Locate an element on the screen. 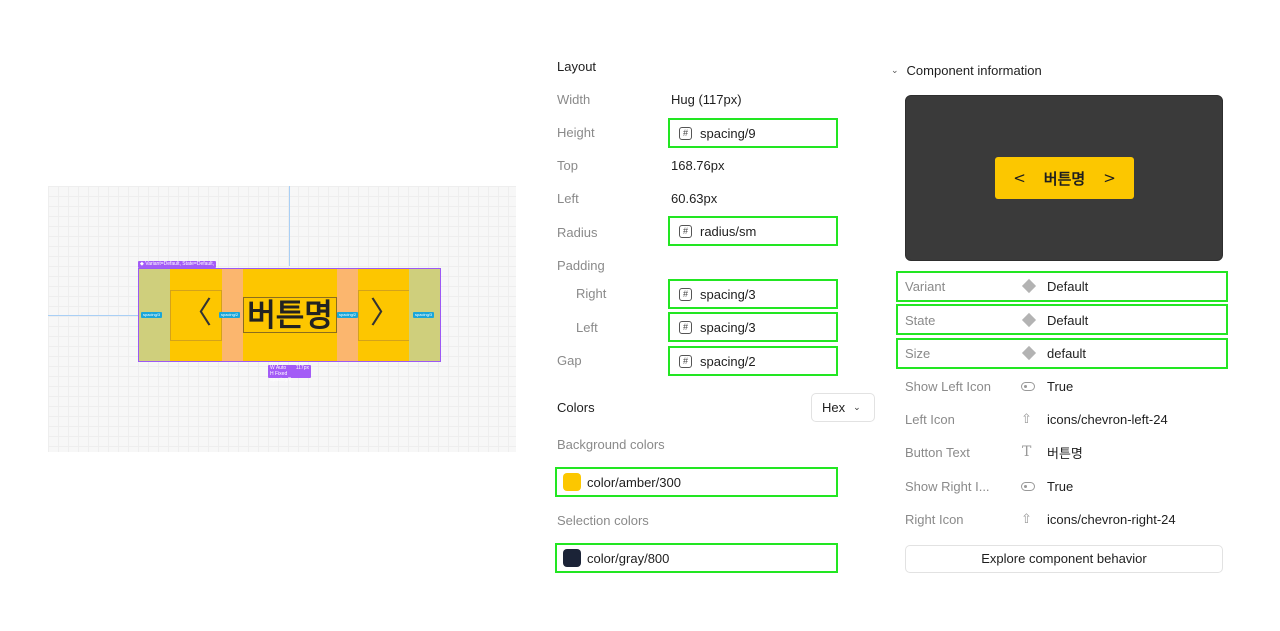  left-icon-slot: 〈 is located at coordinates (196, 315).